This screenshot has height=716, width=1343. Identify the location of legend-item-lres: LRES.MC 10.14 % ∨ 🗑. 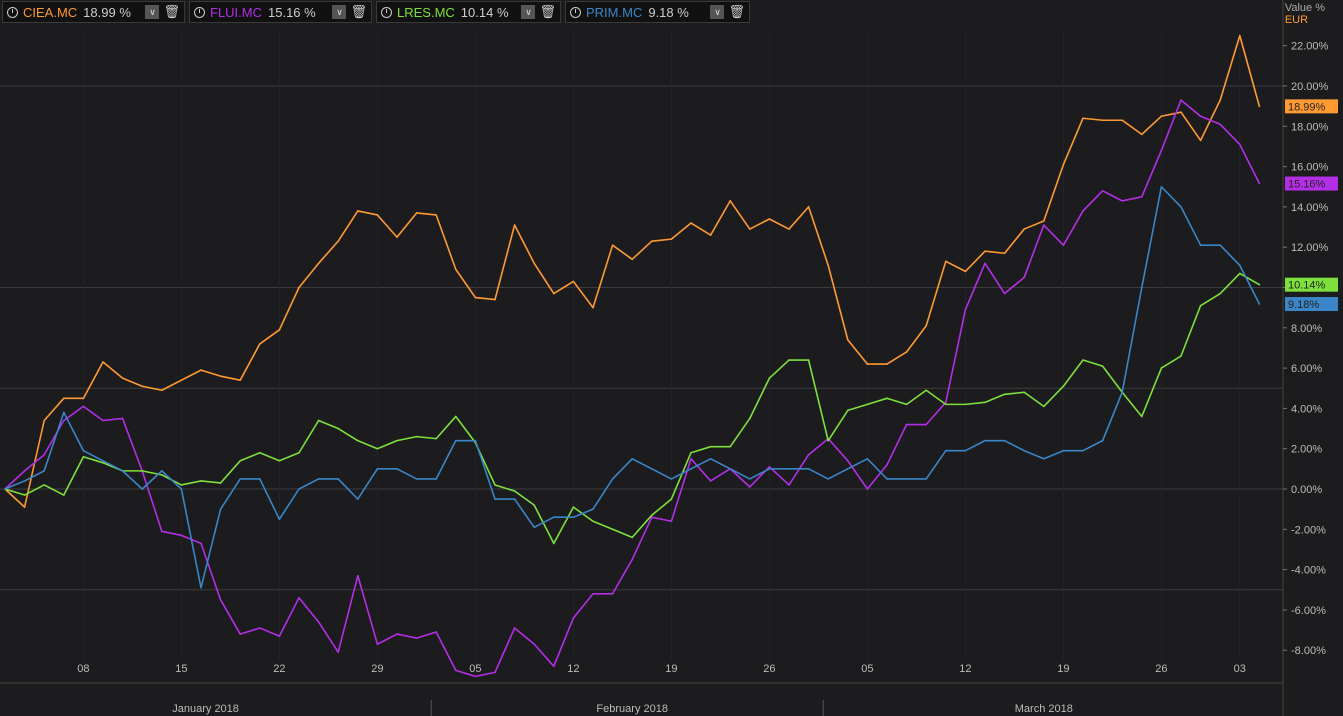
(468, 12).